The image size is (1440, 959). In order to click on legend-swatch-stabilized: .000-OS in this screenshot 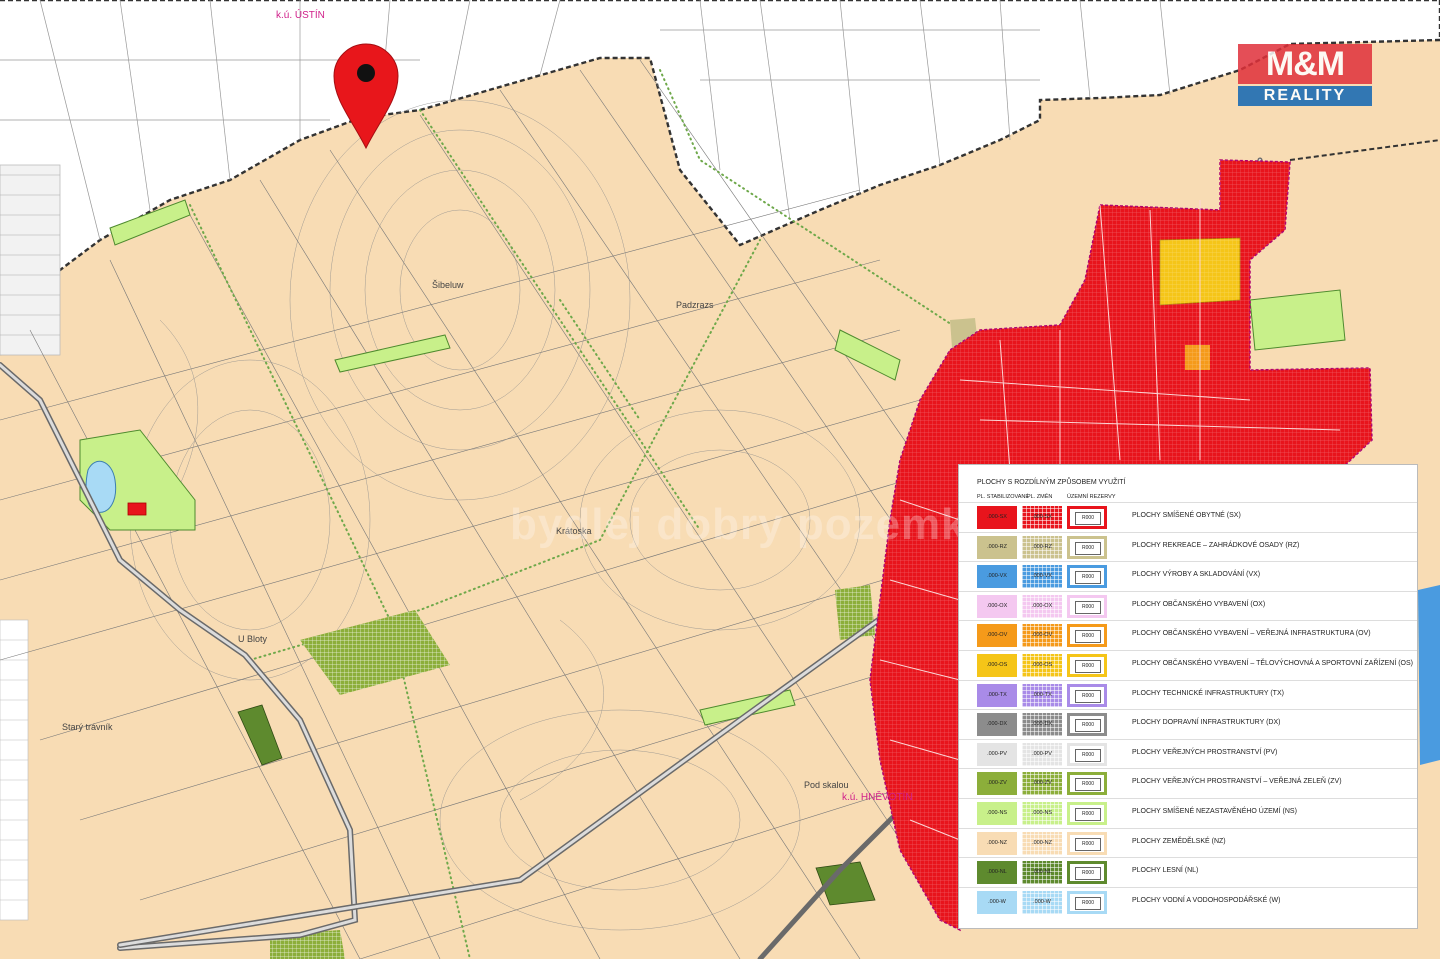, I will do `click(997, 665)`.